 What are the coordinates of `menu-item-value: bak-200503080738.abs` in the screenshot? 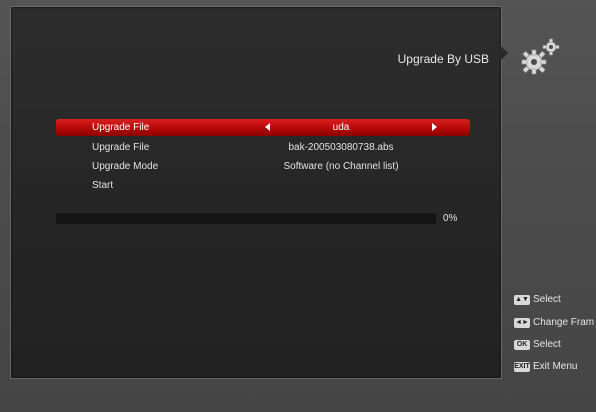 It's located at (341, 147).